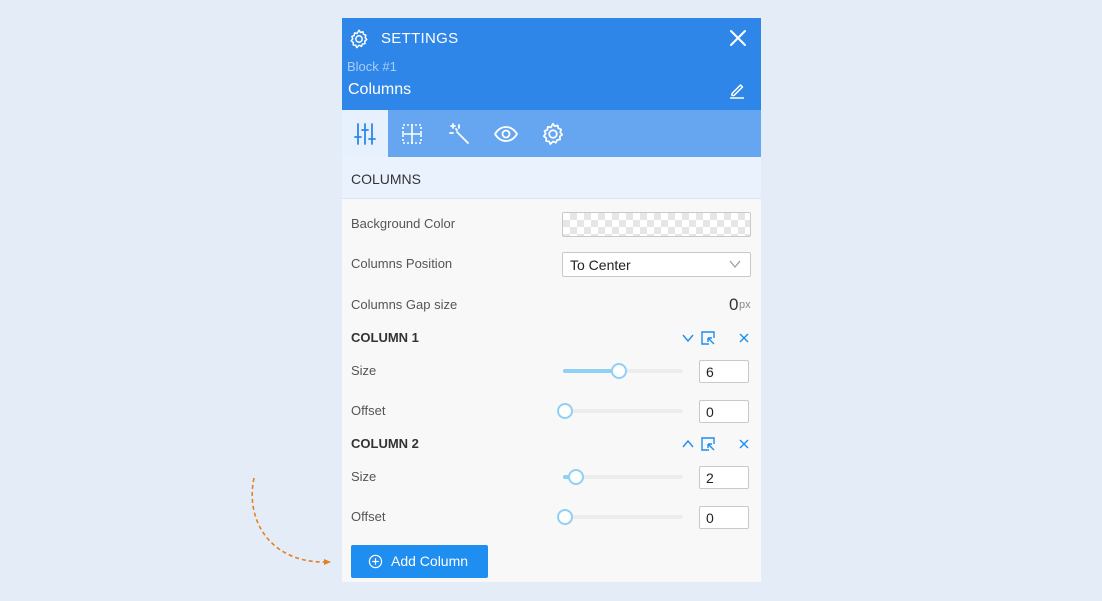 This screenshot has height=601, width=1102. Describe the element at coordinates (402, 263) in the screenshot. I see `columns-position-label: Columns Position` at that location.